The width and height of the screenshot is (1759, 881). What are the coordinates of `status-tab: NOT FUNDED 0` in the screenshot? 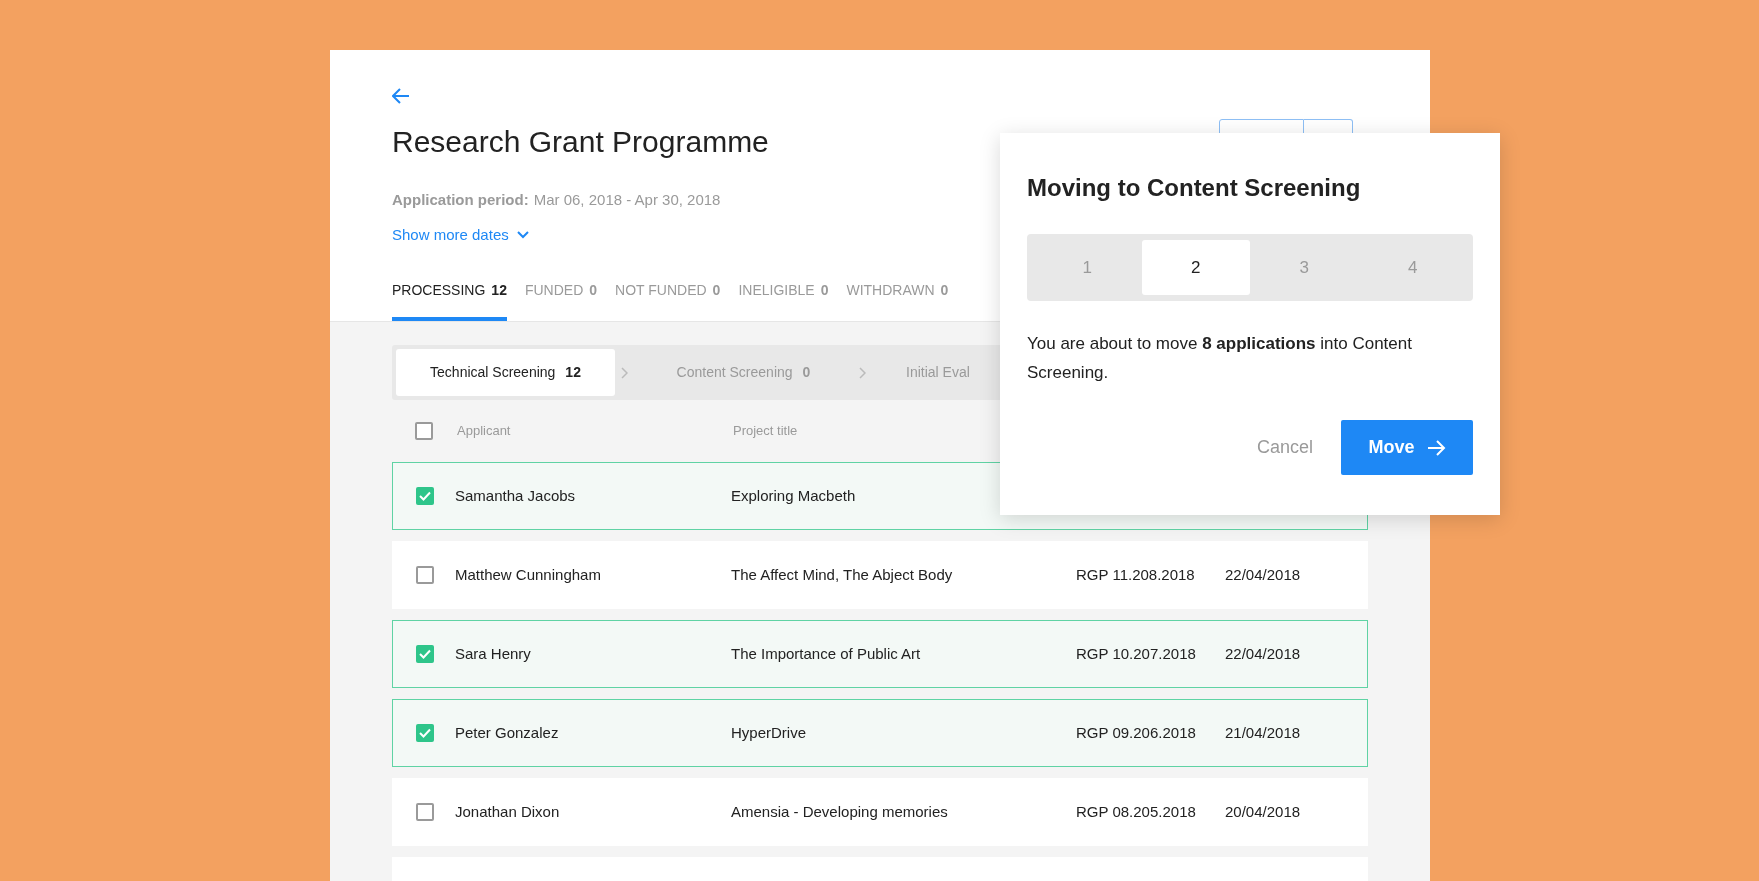 It's located at (668, 298).